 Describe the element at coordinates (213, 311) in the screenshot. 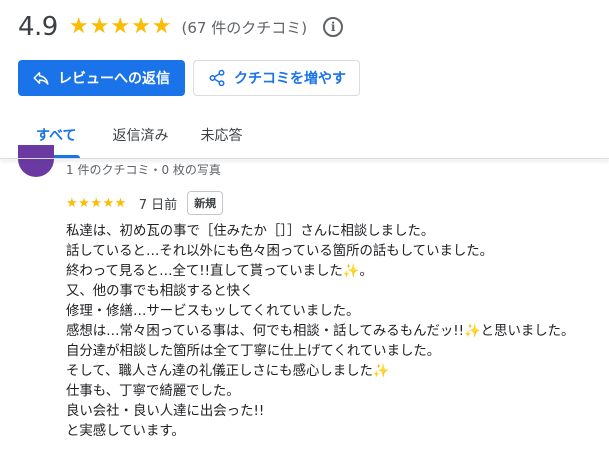

I see `review-text-line: 修理・修繕…サービスもッしてくれていました。` at that location.